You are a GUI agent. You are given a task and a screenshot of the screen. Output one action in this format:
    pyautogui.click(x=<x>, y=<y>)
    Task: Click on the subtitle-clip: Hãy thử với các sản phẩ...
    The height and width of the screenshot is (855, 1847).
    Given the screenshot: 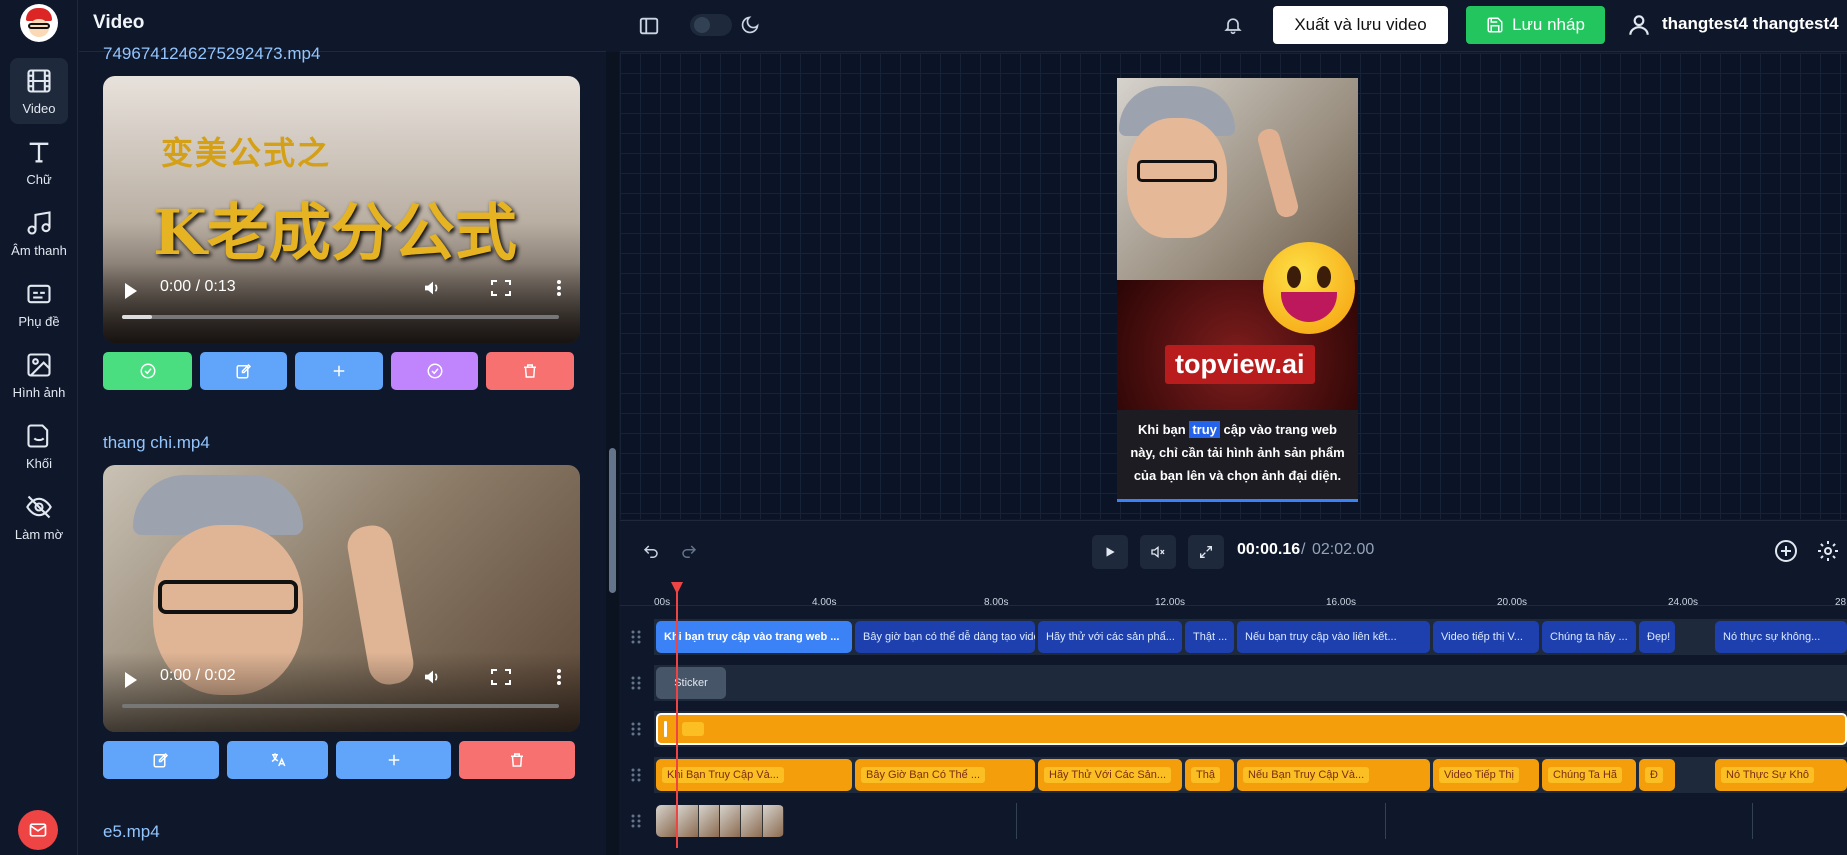 What is the action you would take?
    pyautogui.click(x=1110, y=637)
    